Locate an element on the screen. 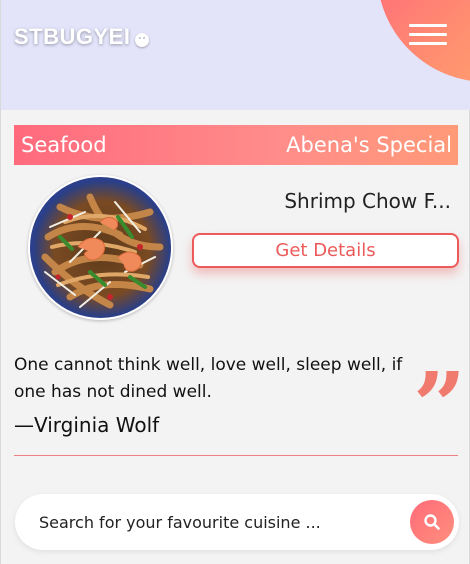  search-bar is located at coordinates (237, 522).